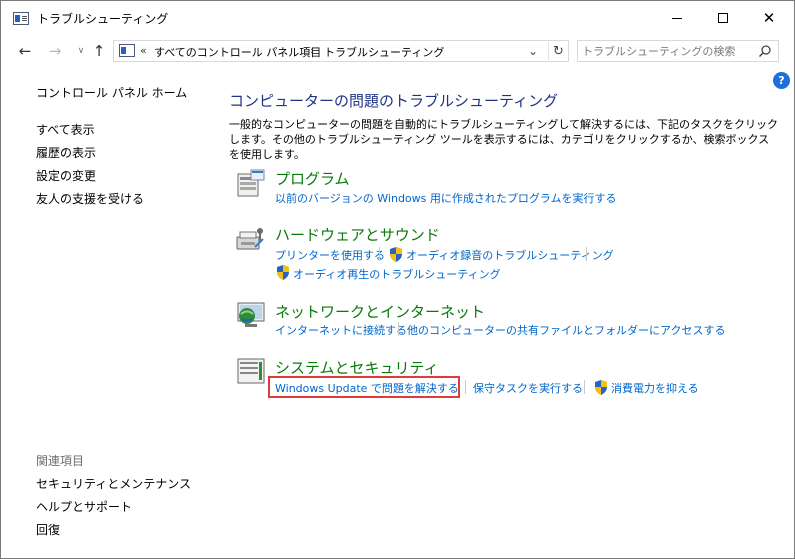 Image resolution: width=795 pixels, height=559 pixels. What do you see at coordinates (781, 80) in the screenshot?
I see `help-icon: ?` at bounding box center [781, 80].